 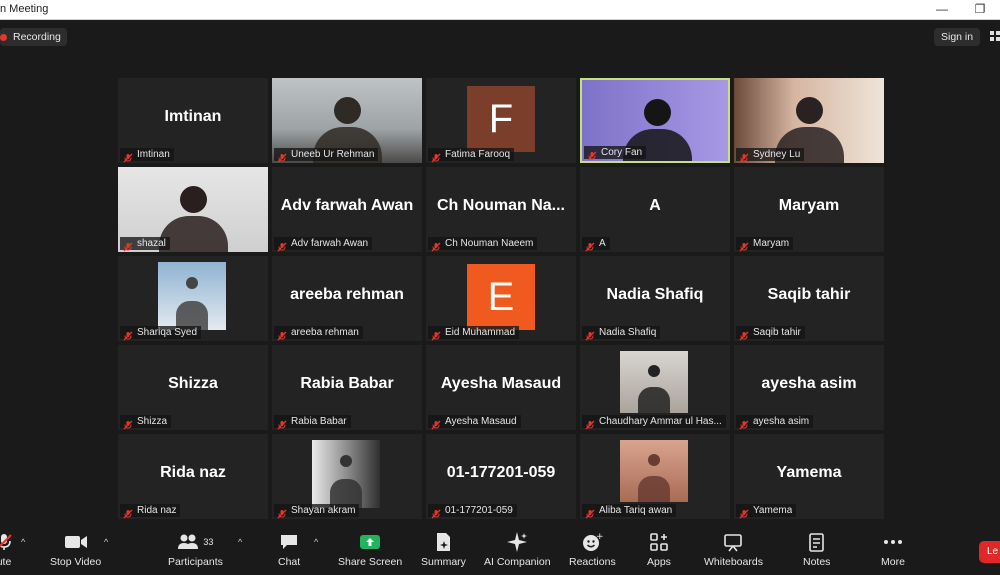 I want to click on stop-video-button: Stop Video, so click(x=75, y=549).